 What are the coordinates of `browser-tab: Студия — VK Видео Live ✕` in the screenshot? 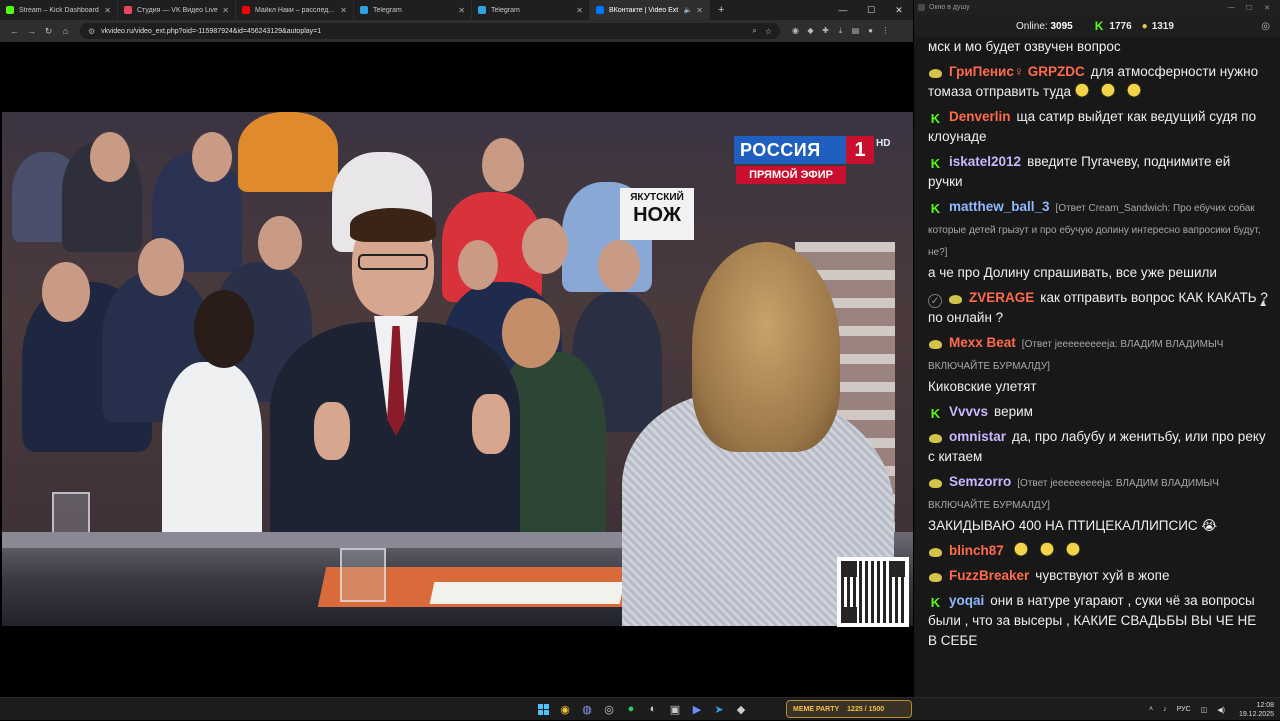 It's located at (177, 10).